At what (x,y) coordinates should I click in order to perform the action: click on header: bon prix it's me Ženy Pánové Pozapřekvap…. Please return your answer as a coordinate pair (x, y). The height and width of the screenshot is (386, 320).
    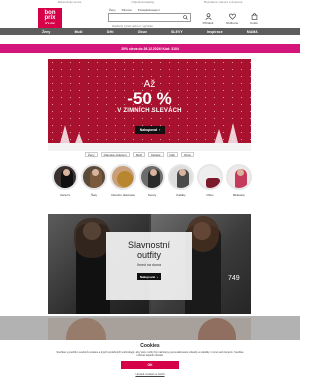
    Looking at the image, I should click on (150, 17).